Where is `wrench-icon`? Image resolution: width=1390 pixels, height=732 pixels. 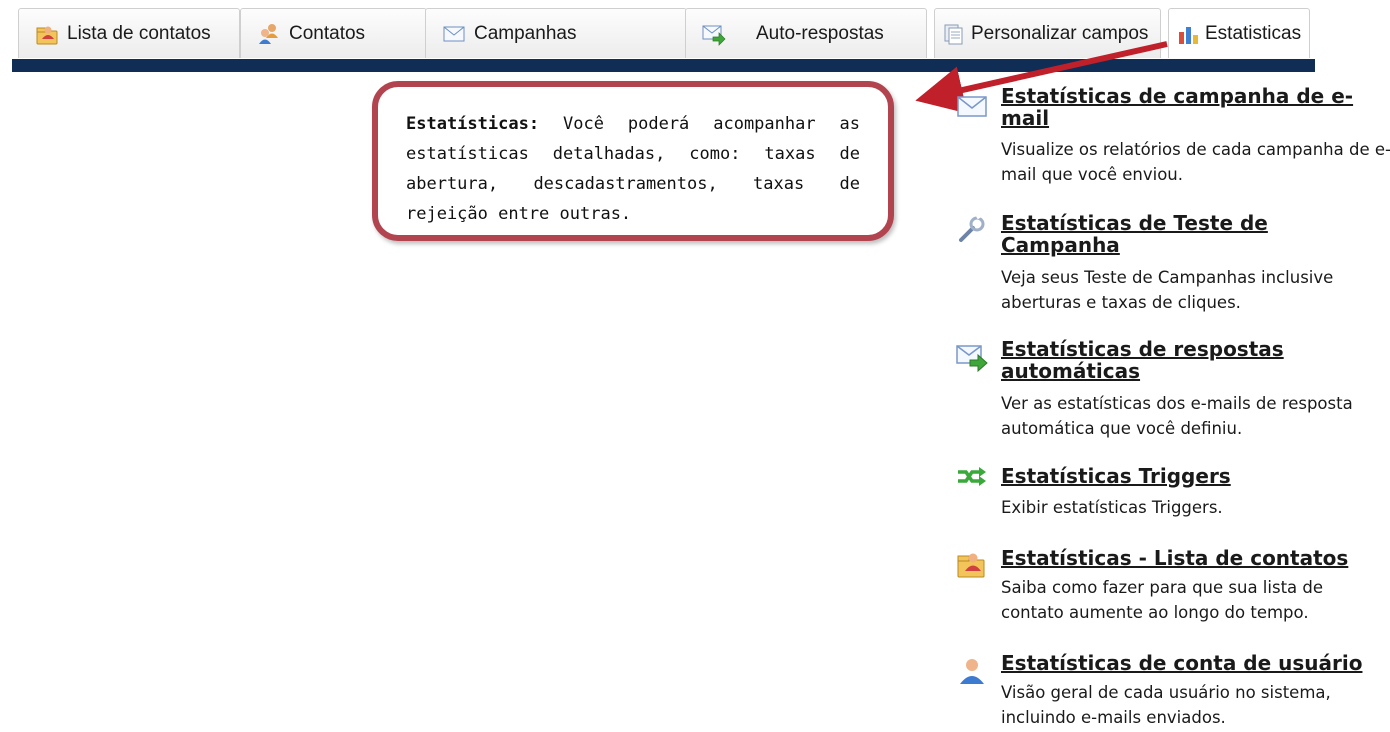
wrench-icon is located at coordinates (972, 227).